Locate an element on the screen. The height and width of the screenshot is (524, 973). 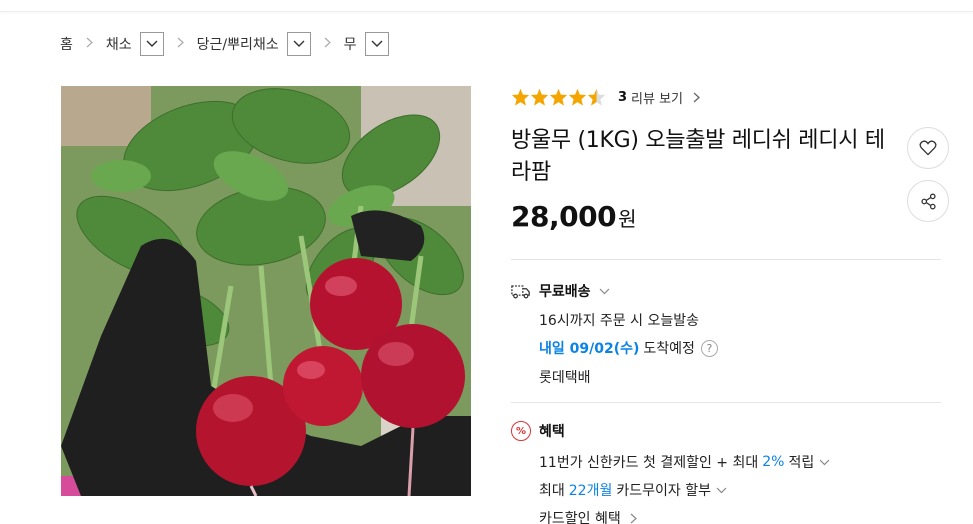
benefit-installment: 최대 22개월 카드무이자 할부 is located at coordinates (633, 490).